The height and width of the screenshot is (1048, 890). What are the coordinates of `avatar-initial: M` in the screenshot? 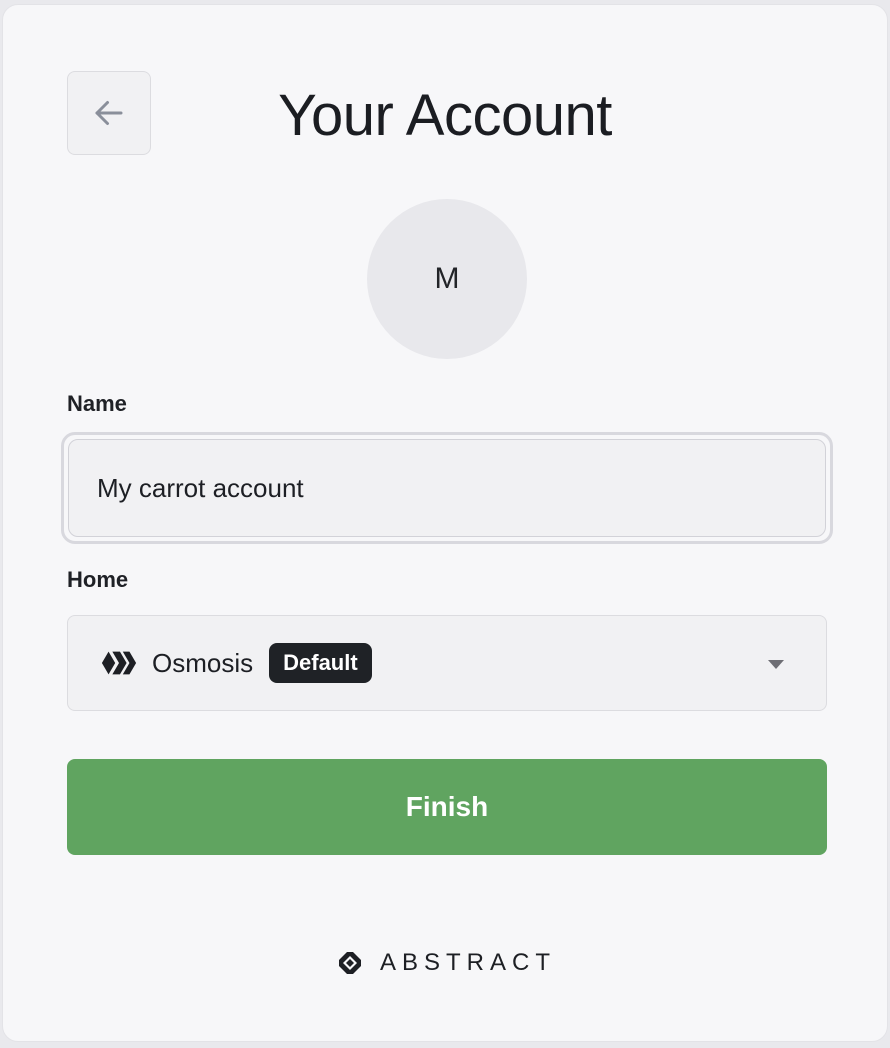 It's located at (447, 278).